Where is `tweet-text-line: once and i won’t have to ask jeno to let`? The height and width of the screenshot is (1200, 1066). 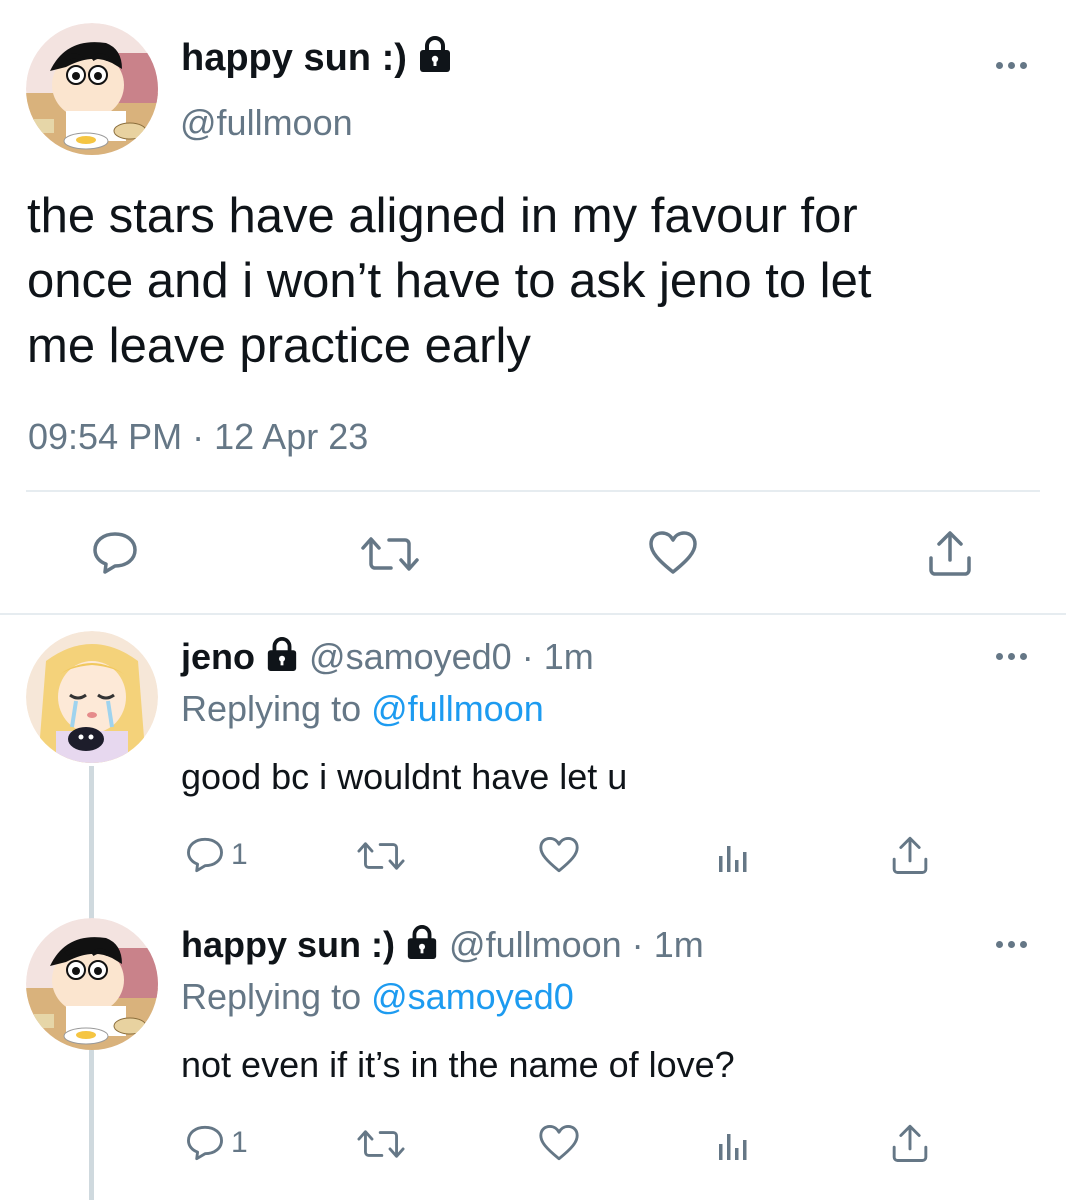 tweet-text-line: once and i won’t have to ask jeno to let is located at coordinates (449, 281).